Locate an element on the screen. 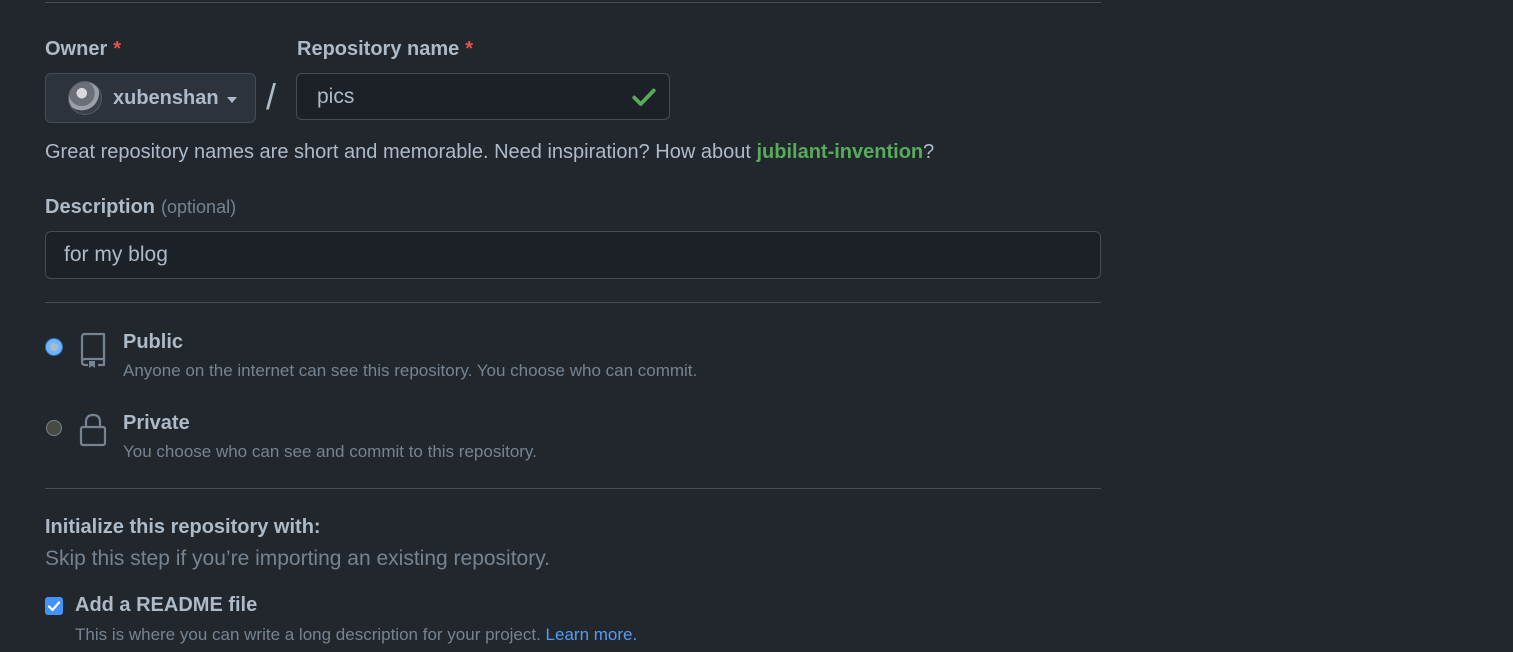 This screenshot has width=1513, height=652. owner-label: Owner * is located at coordinates (83, 49).